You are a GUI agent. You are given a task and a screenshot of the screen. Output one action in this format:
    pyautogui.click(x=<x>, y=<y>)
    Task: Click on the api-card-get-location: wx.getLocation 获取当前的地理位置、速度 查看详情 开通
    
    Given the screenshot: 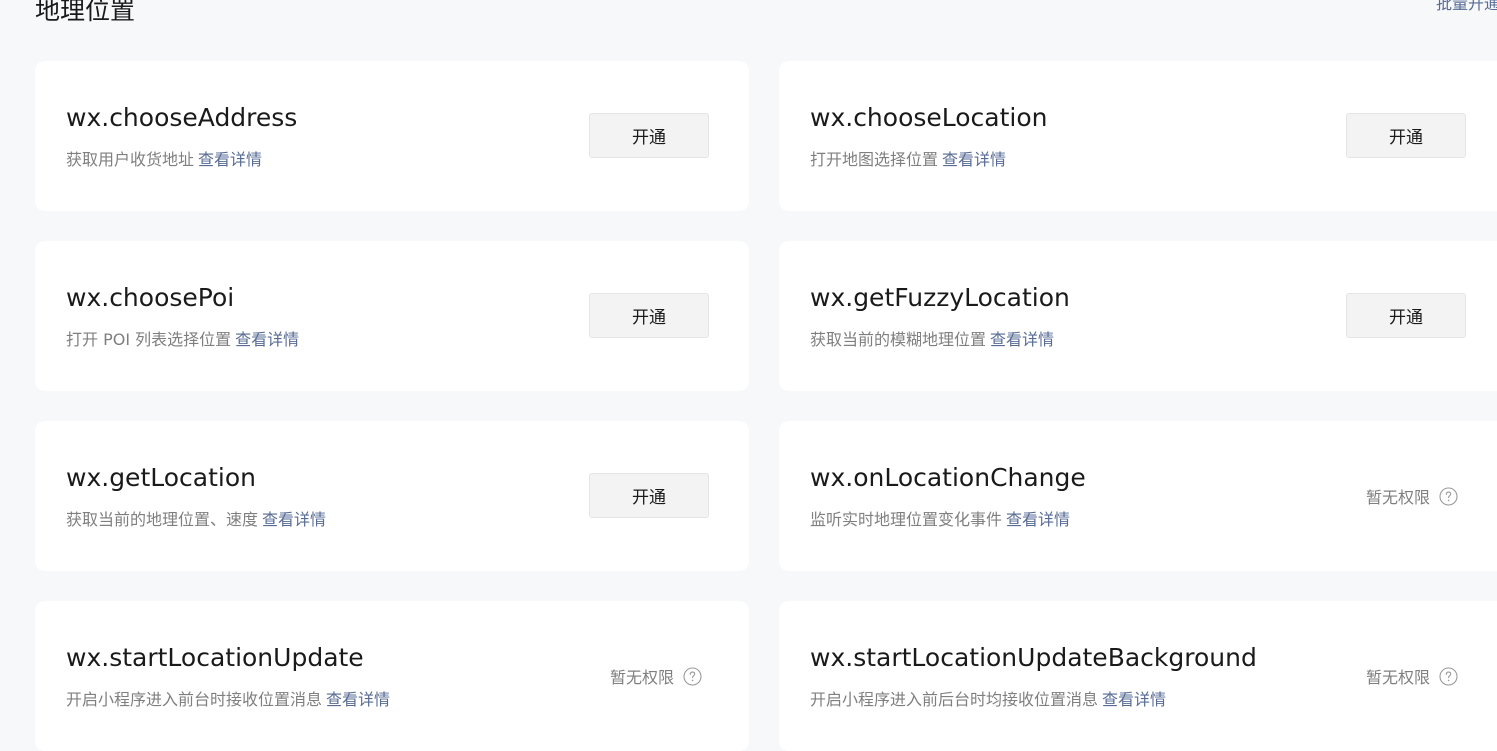 What is the action you would take?
    pyautogui.click(x=392, y=496)
    